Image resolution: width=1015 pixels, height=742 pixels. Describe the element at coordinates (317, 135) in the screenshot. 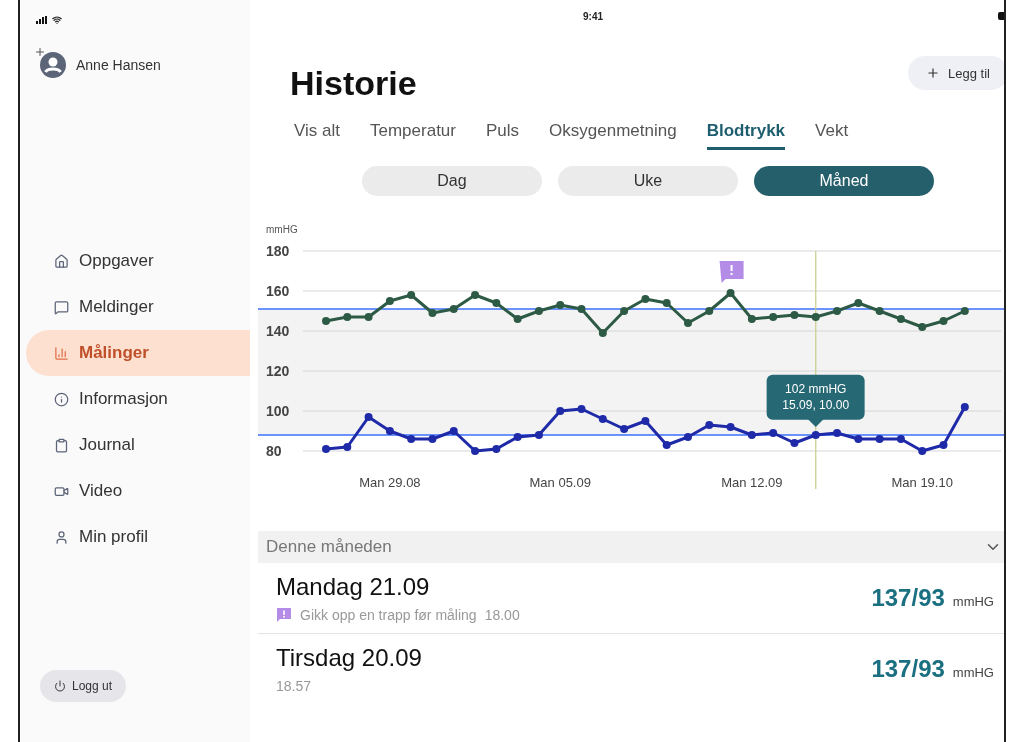

I see `category-tab: Vis alt` at that location.